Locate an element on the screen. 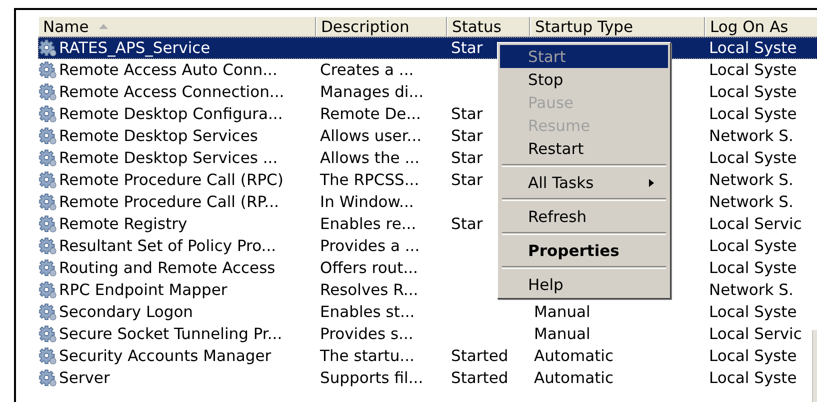  menu-item: Restart is located at coordinates (584, 148).